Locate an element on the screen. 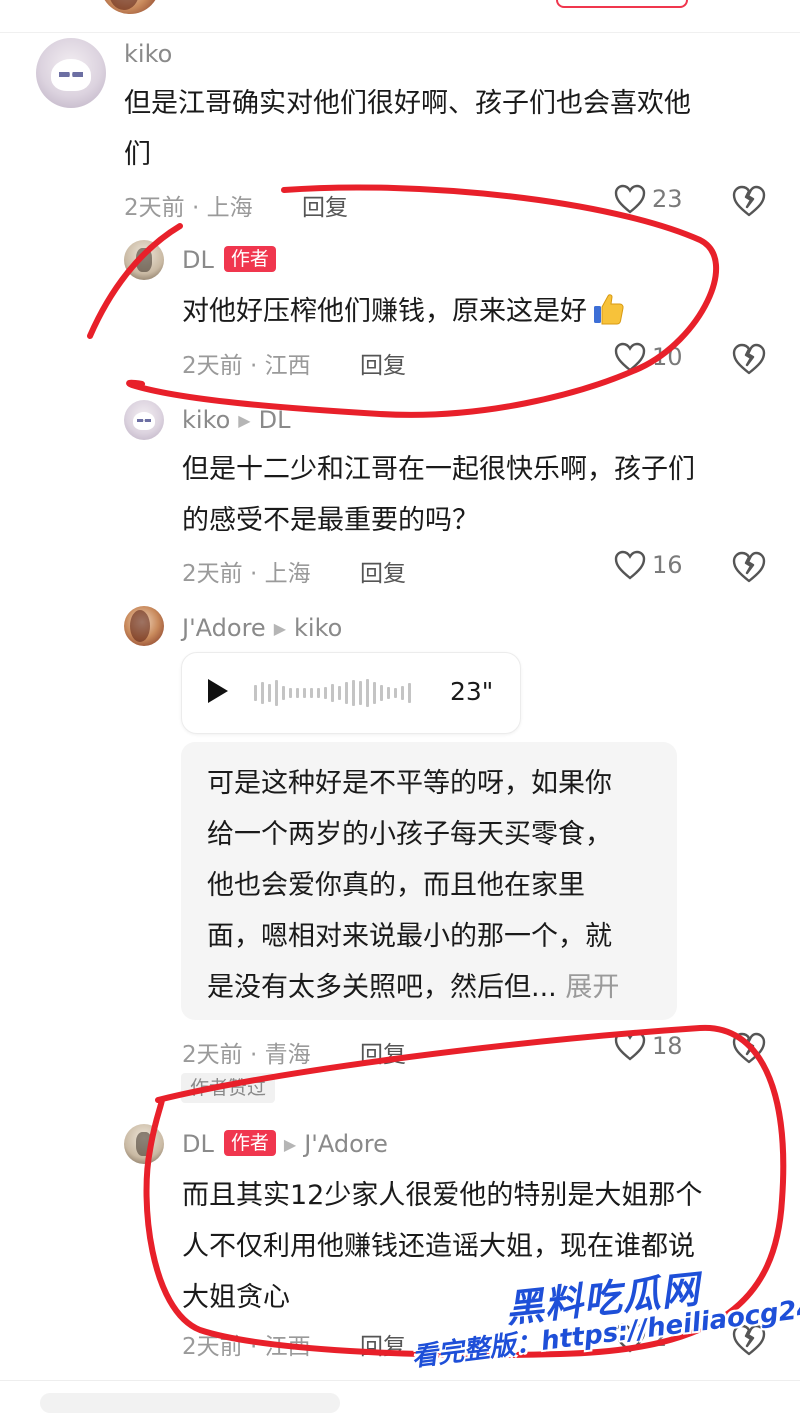 This screenshot has width=800, height=1413. comment-meta: 2天前 · 青海 is located at coordinates (246, 1052).